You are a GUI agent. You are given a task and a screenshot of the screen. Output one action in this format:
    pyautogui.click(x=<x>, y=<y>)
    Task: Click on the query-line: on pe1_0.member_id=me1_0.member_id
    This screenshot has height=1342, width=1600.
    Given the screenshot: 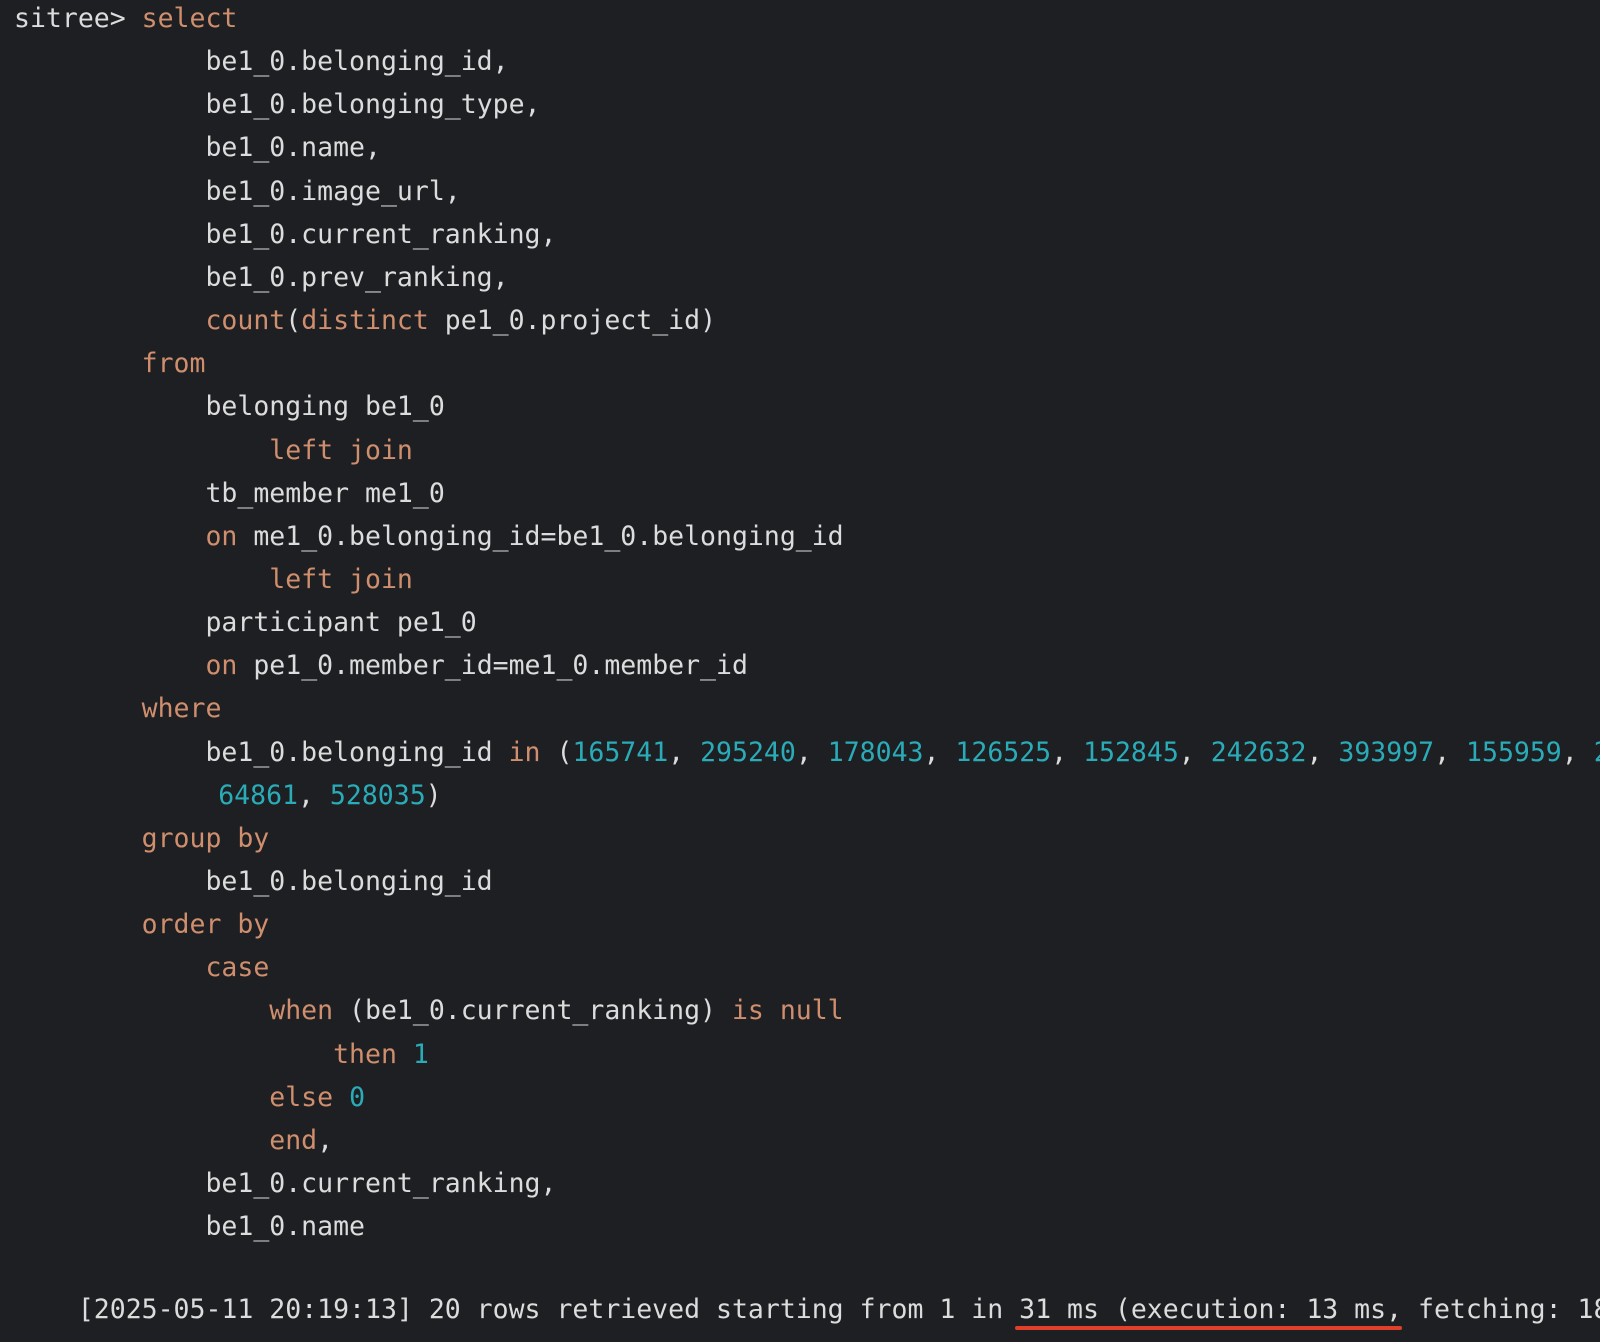 What is the action you would take?
    pyautogui.click(x=476, y=666)
    